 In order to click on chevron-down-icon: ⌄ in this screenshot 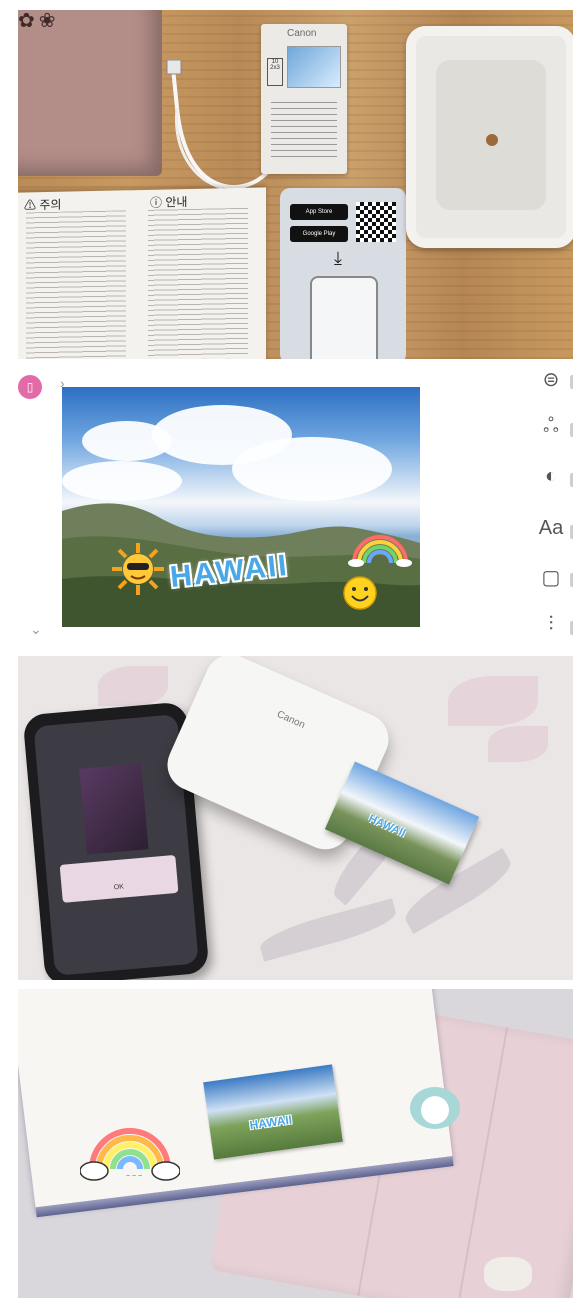, I will do `click(36, 629)`.